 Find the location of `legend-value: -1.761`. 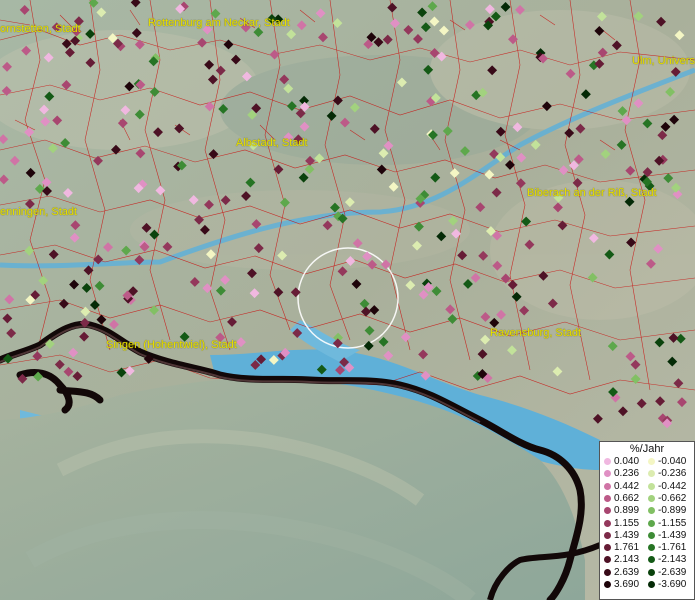

legend-value: -1.761 is located at coordinates (672, 548).